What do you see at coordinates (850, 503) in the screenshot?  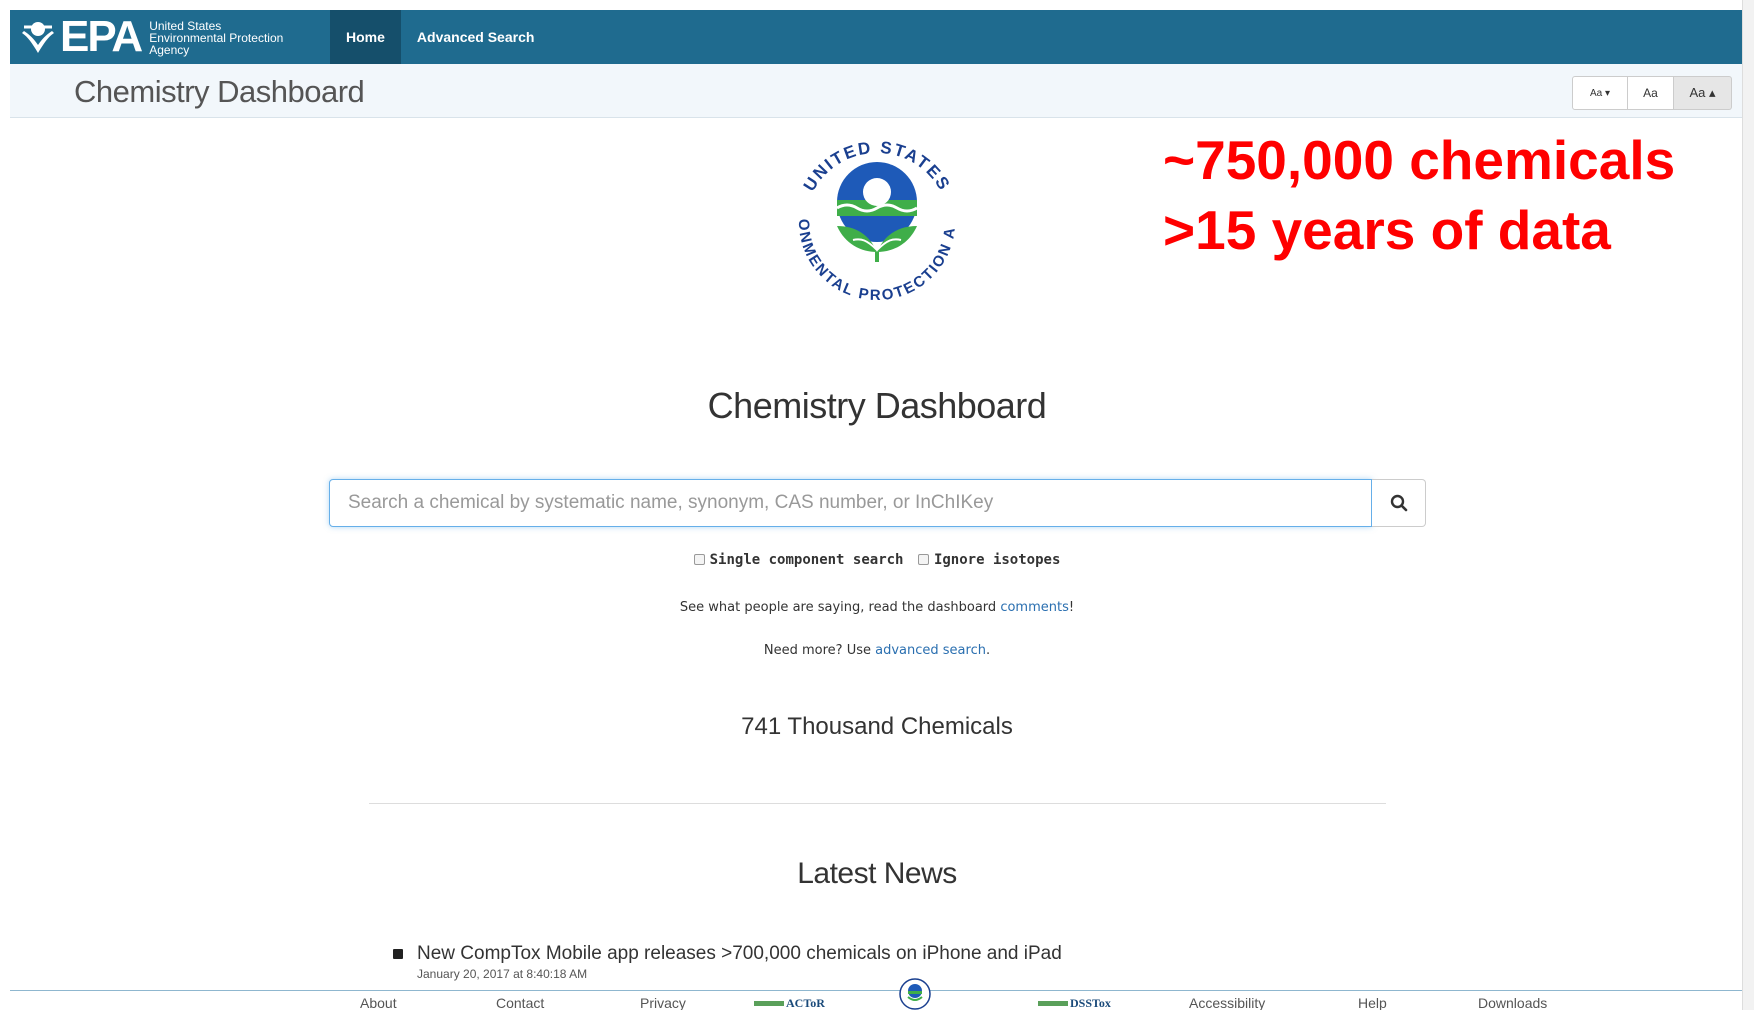 I see `chemical-search-input` at bounding box center [850, 503].